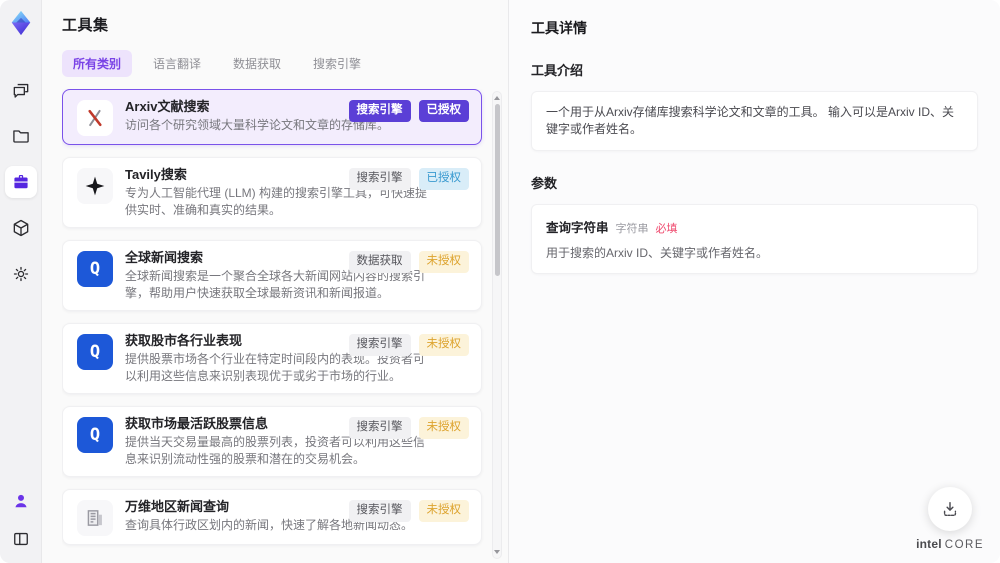  Describe the element at coordinates (21, 274) in the screenshot. I see `gear-icon` at that location.